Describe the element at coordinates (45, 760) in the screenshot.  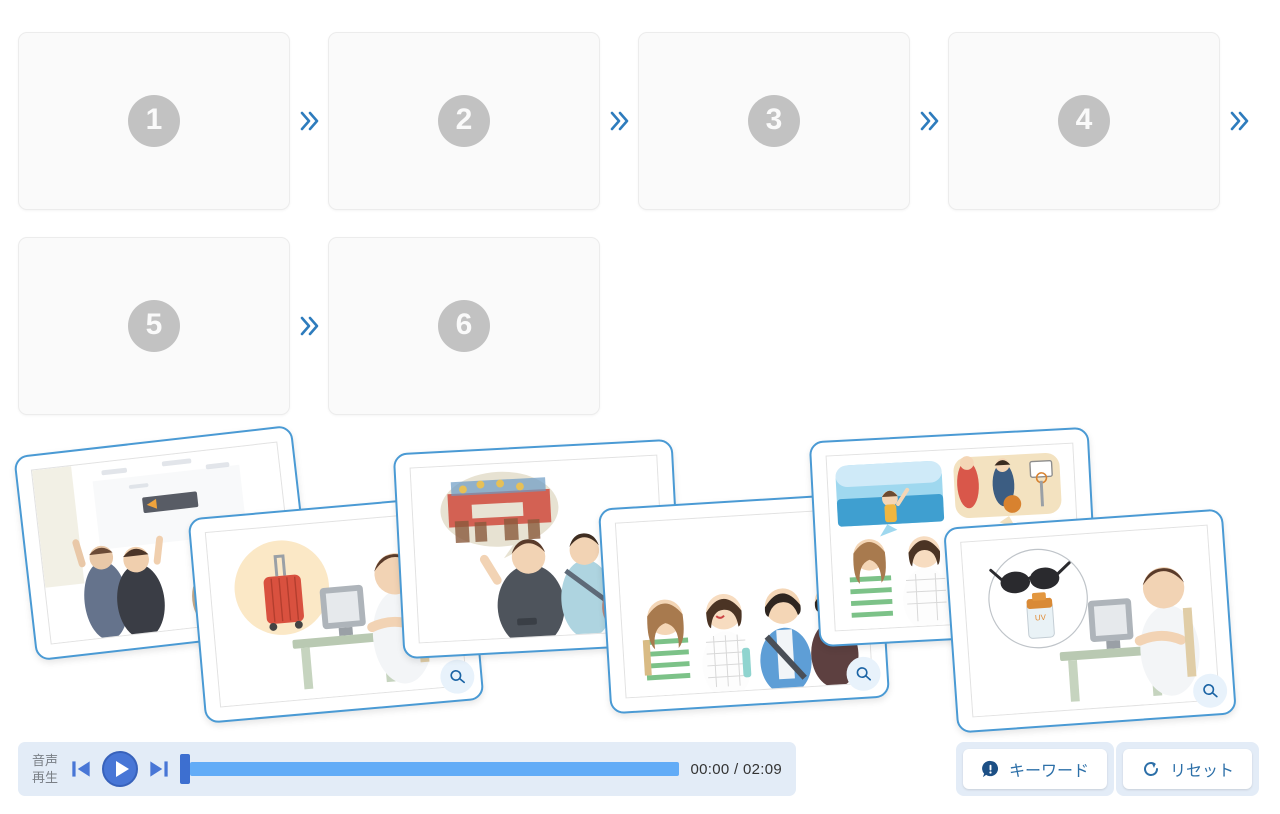
I see `audio-label-line1: 音声` at that location.